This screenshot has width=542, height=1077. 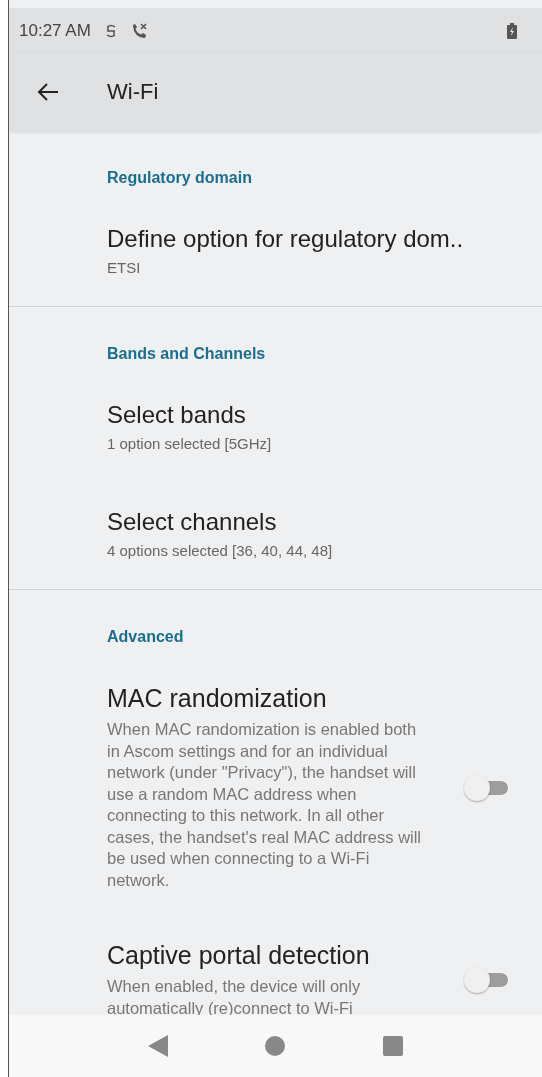 I want to click on missed-call-icon, so click(x=139, y=30).